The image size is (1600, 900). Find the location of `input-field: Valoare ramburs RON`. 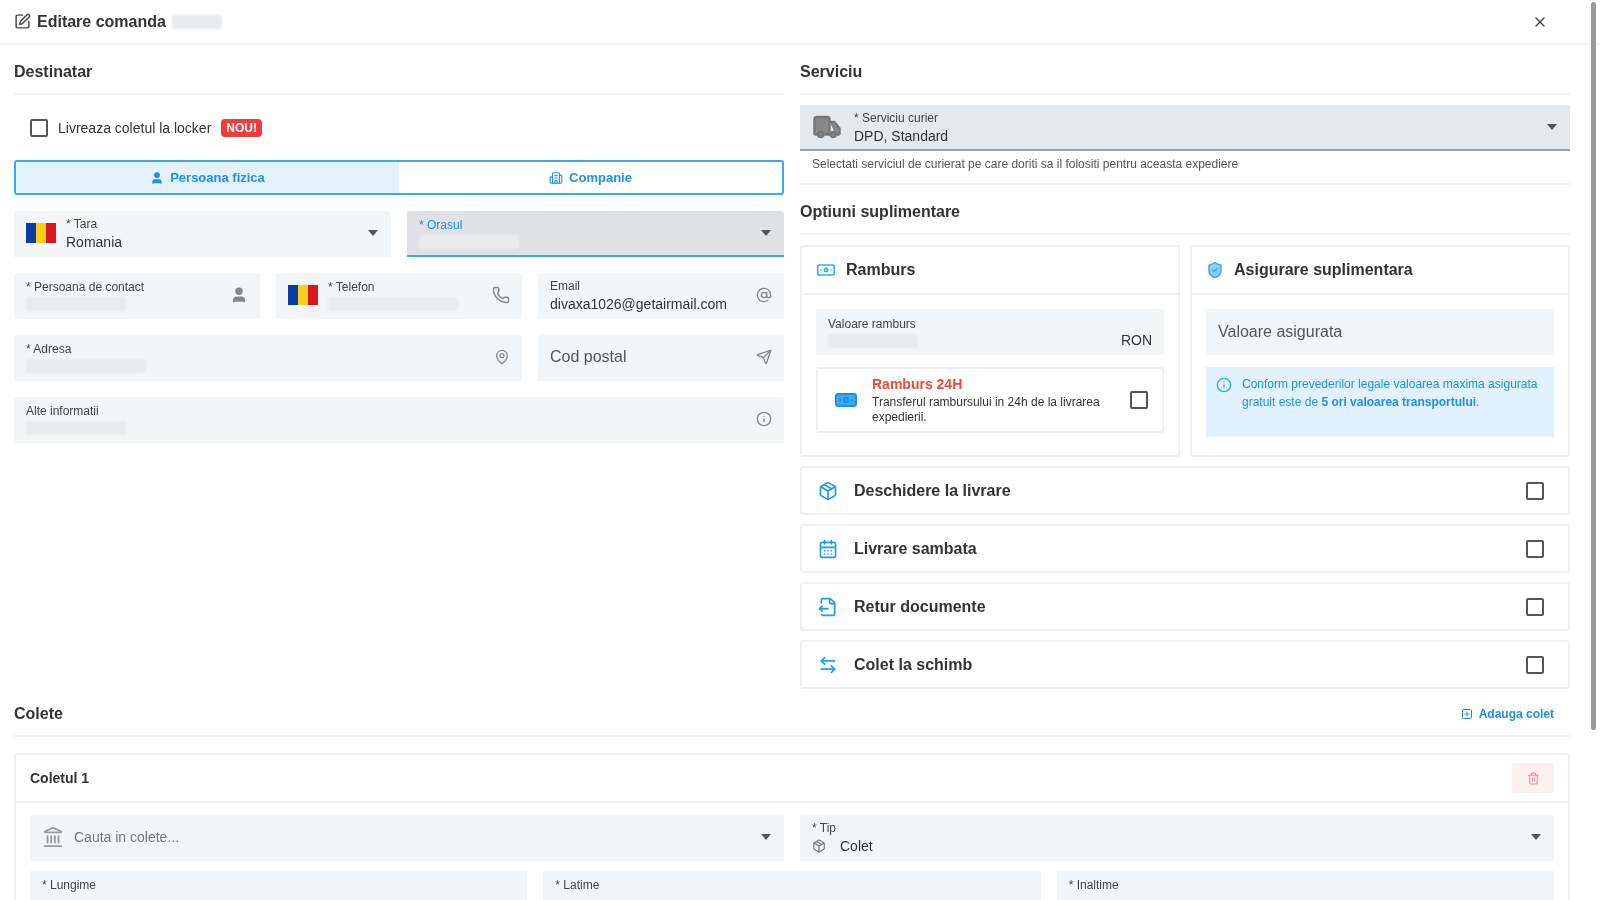

input-field: Valoare ramburs RON is located at coordinates (990, 332).